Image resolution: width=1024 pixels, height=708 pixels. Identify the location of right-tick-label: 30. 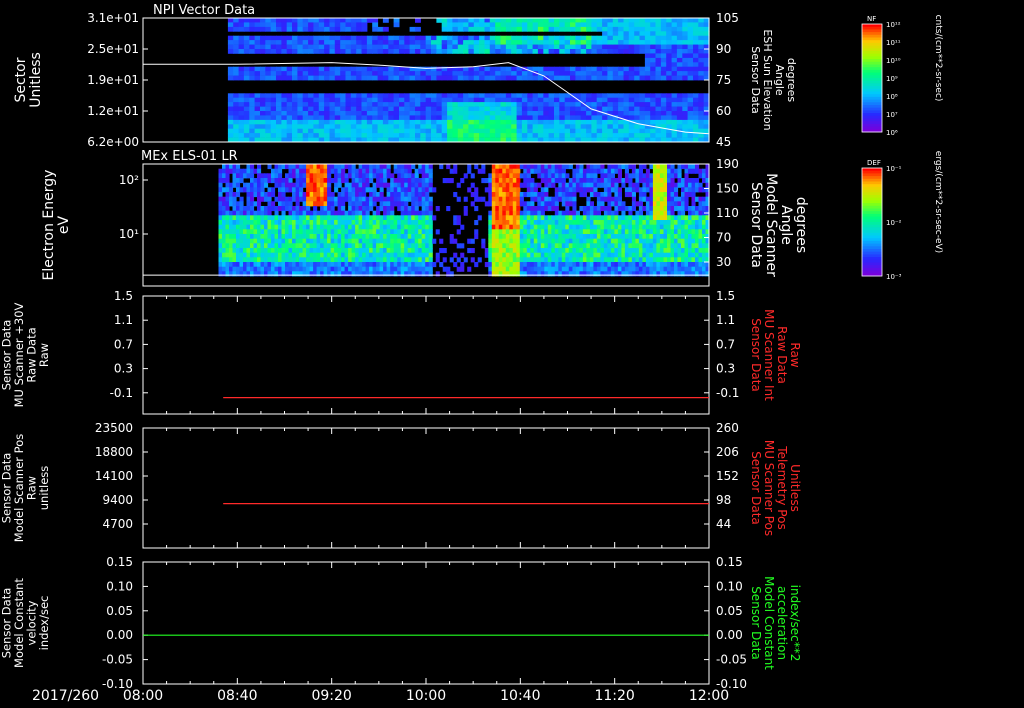
(723, 262).